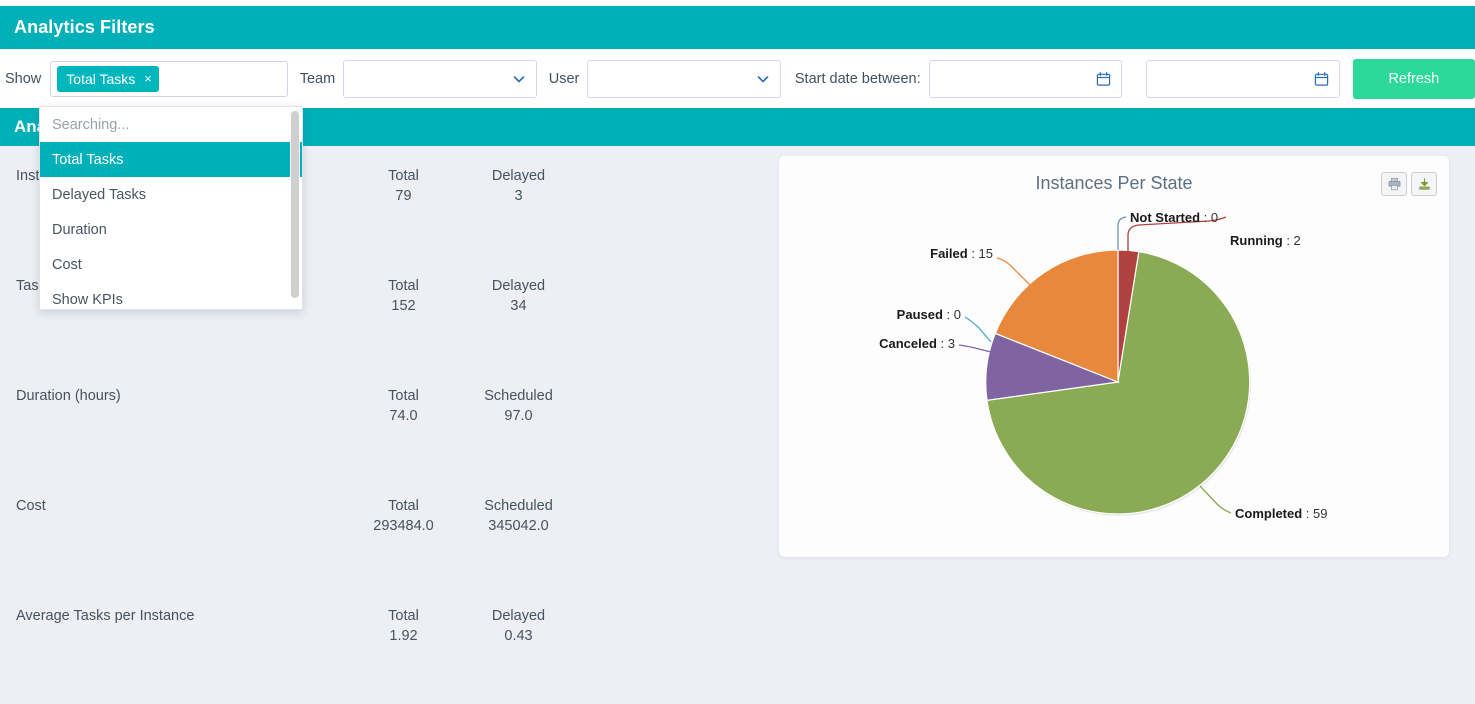 The image size is (1475, 704). What do you see at coordinates (737, 27) in the screenshot?
I see `analytics-filters-header: Analytics Filters` at bounding box center [737, 27].